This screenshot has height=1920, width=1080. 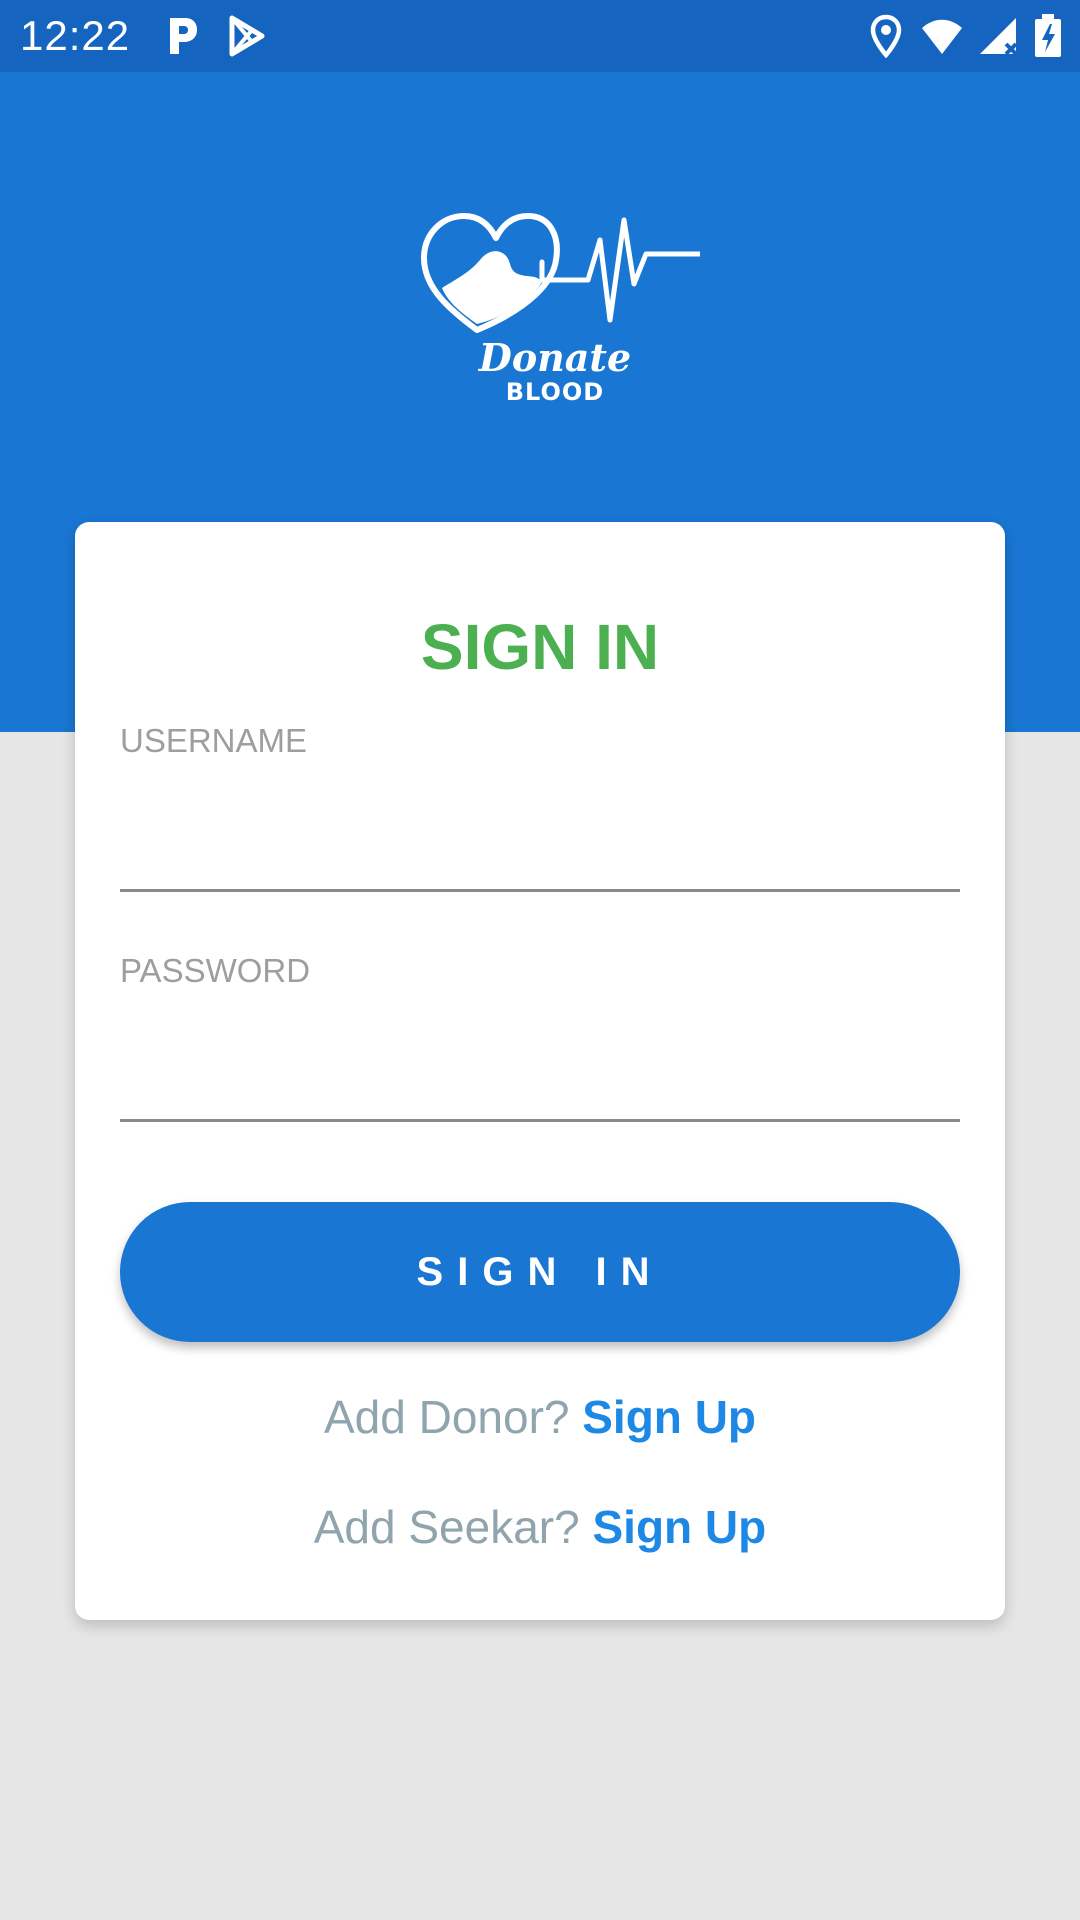 I want to click on sign-in-button: SIGN IN, so click(x=540, y=1272).